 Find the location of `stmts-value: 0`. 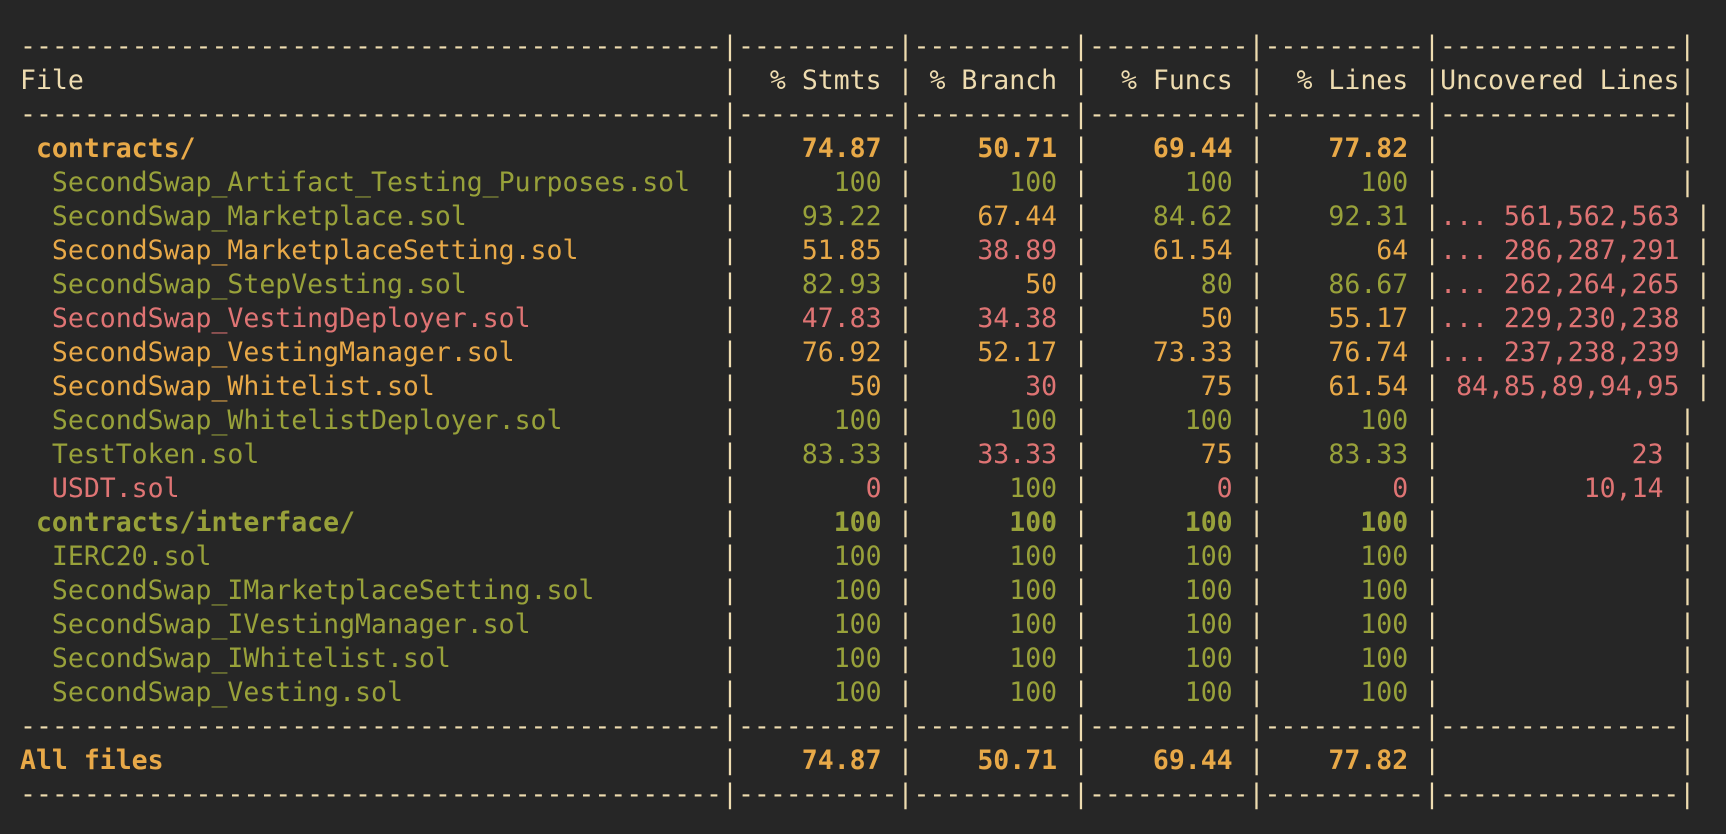

stmts-value: 0 is located at coordinates (873, 488).